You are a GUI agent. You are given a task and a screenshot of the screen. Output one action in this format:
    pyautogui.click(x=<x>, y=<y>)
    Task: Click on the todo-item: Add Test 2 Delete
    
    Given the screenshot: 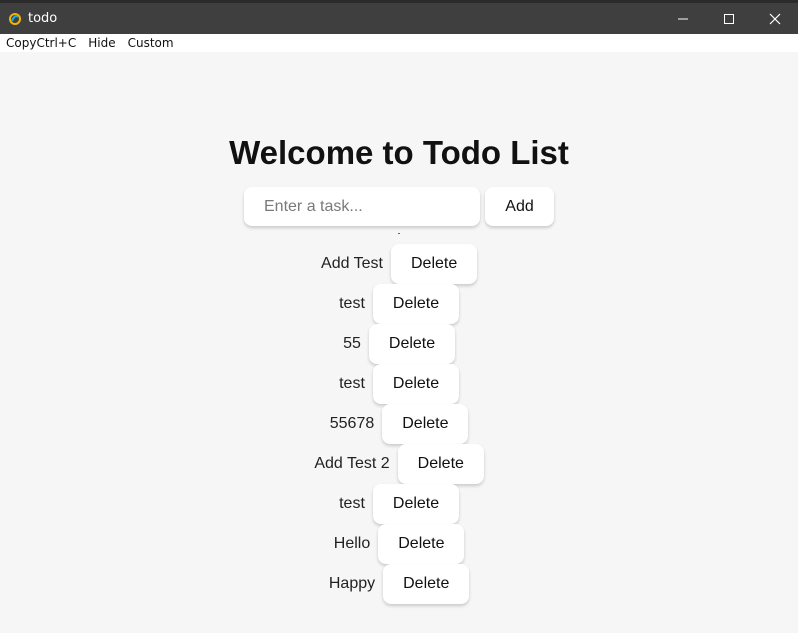 What is the action you would take?
    pyautogui.click(x=399, y=464)
    